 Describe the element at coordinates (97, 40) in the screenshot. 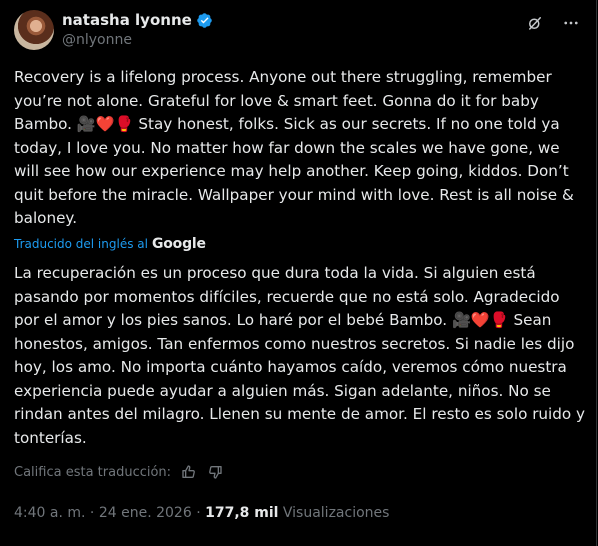

I see `author-handle: @nlyonne` at that location.